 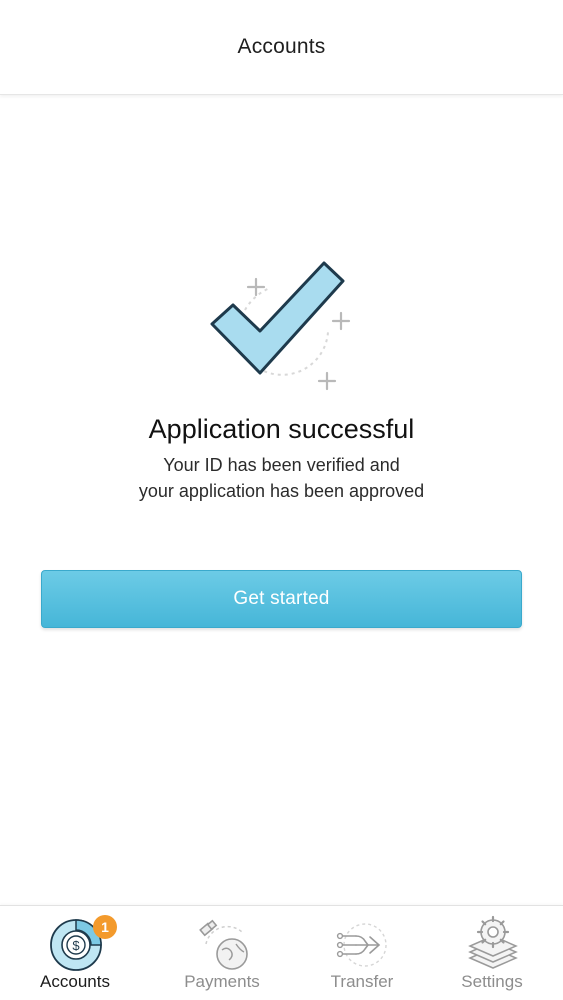 I want to click on payments-icon, so click(x=223, y=944).